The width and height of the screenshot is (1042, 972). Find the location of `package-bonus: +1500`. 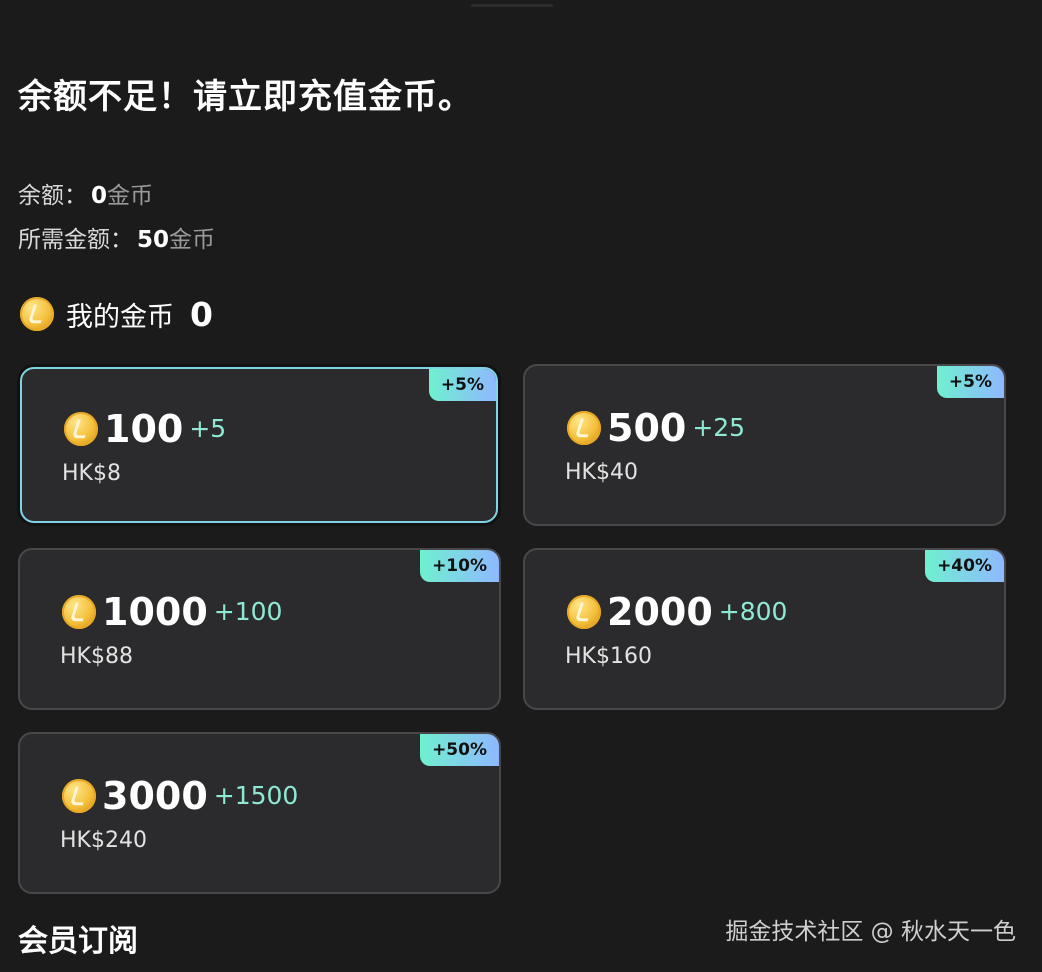

package-bonus: +1500 is located at coordinates (256, 795).